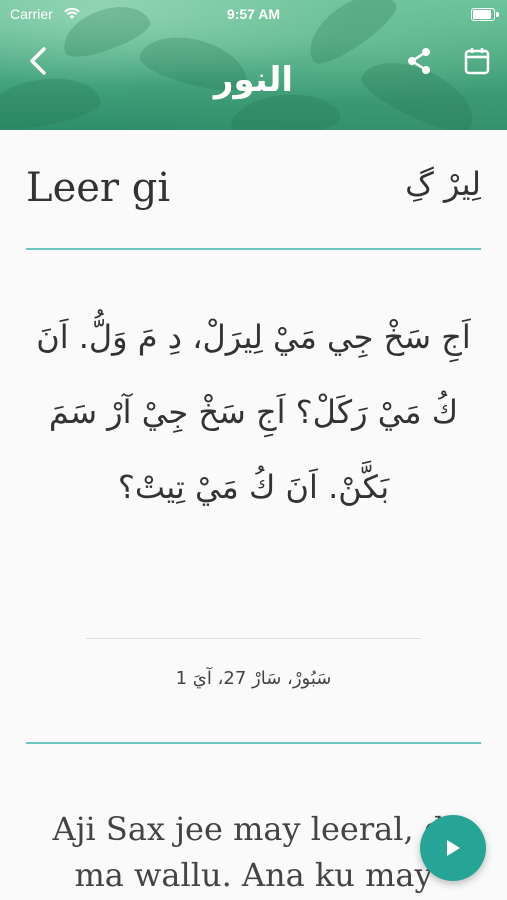 This screenshot has width=507, height=900. Describe the element at coordinates (419, 61) in the screenshot. I see `share-icon` at that location.